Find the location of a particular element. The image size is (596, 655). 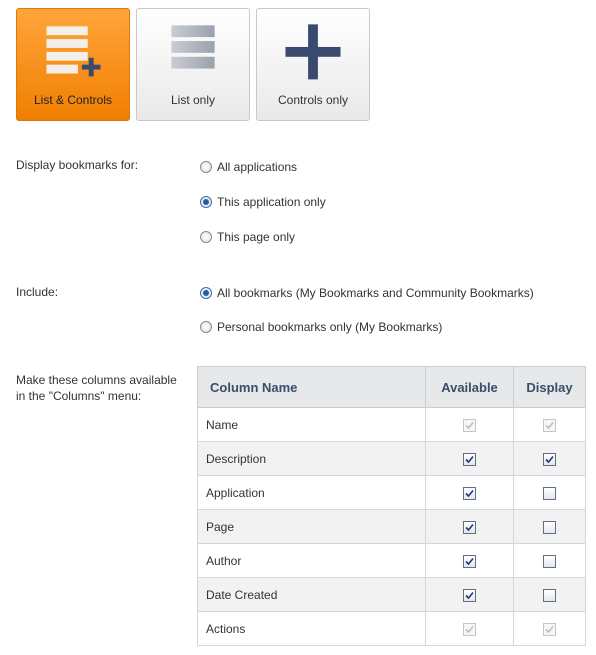

list-only-button: List only is located at coordinates (193, 64).